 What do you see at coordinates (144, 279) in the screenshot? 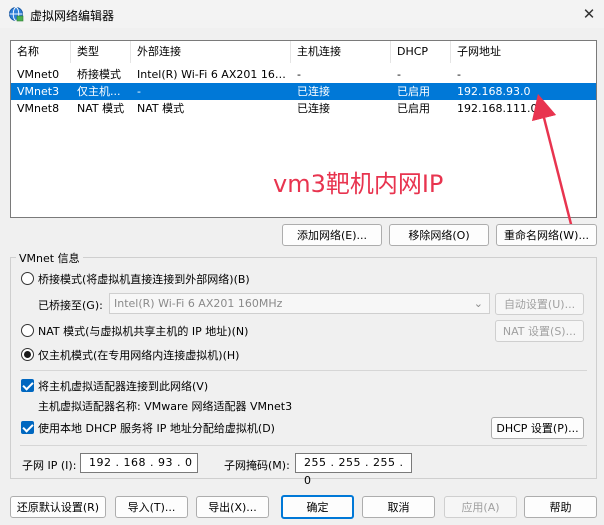
I see `bridged-label: 桥接模式(将虚拟机直接连接到外部网络)(B)` at bounding box center [144, 279].